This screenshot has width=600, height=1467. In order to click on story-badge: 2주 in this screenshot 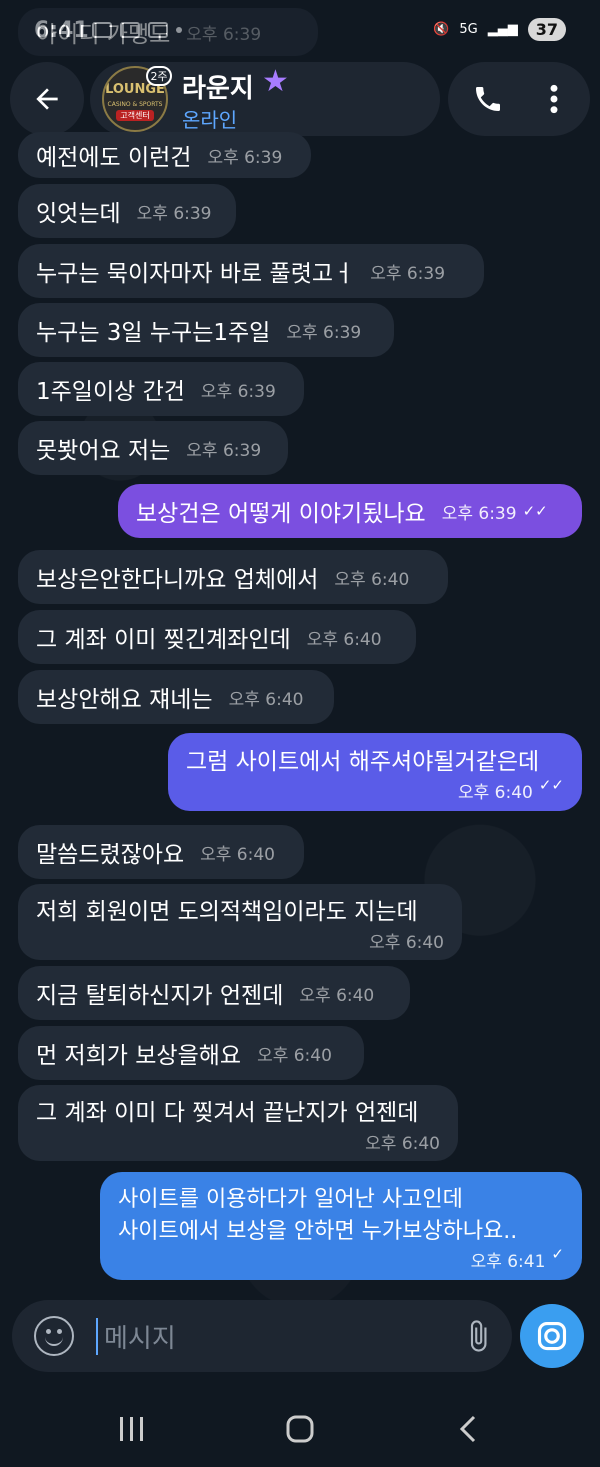, I will do `click(159, 76)`.